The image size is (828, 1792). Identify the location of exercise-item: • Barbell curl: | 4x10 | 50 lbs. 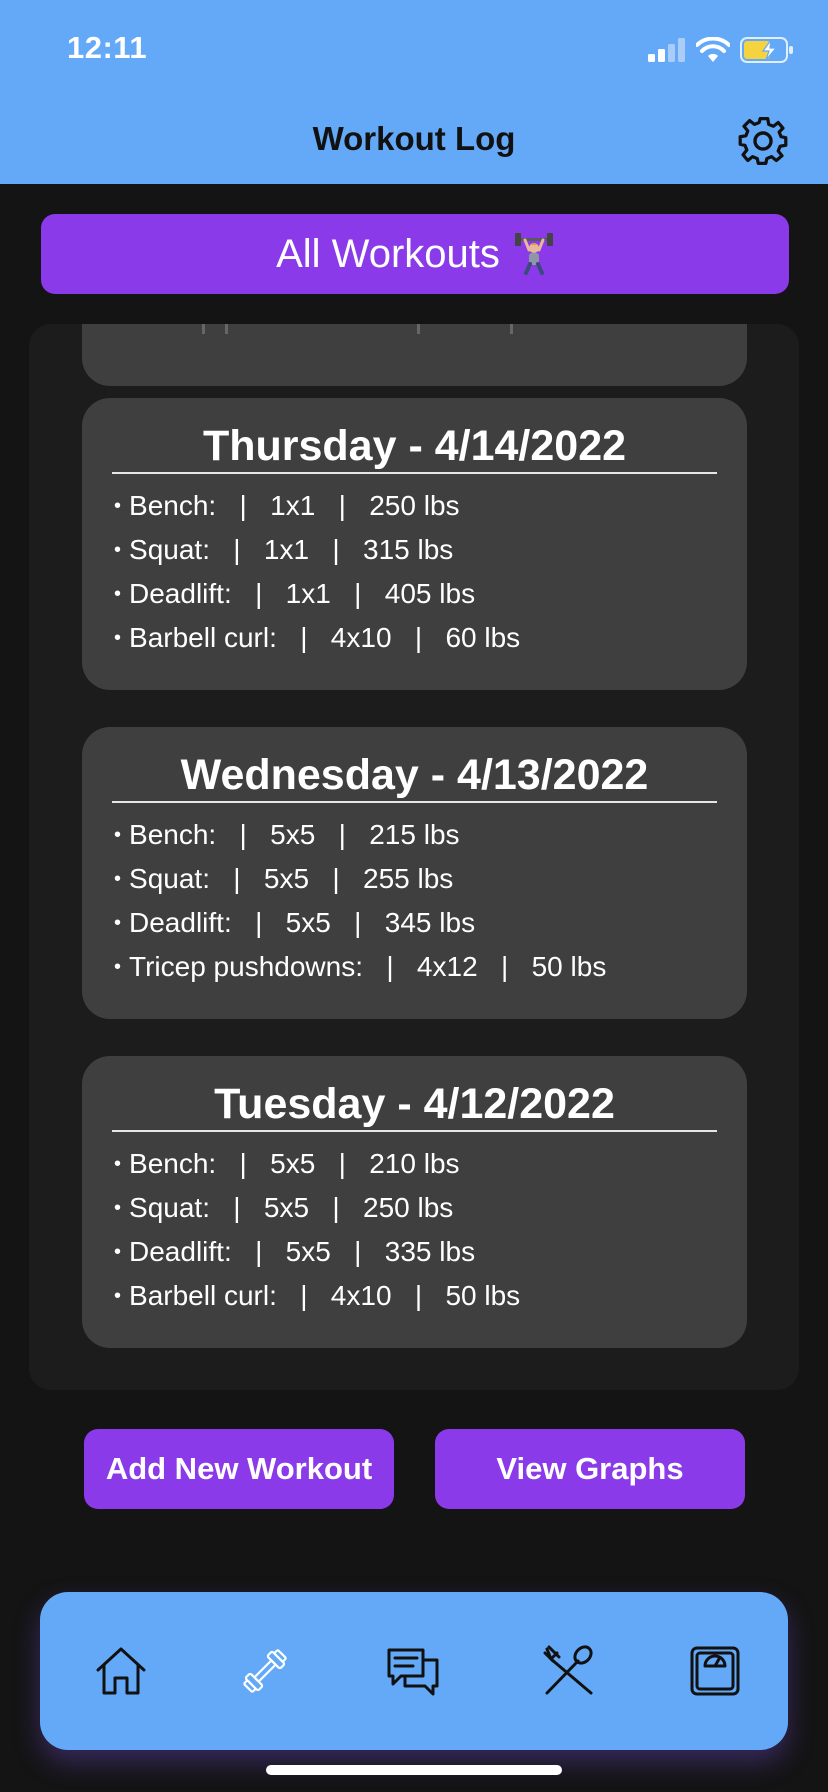
(317, 1296).